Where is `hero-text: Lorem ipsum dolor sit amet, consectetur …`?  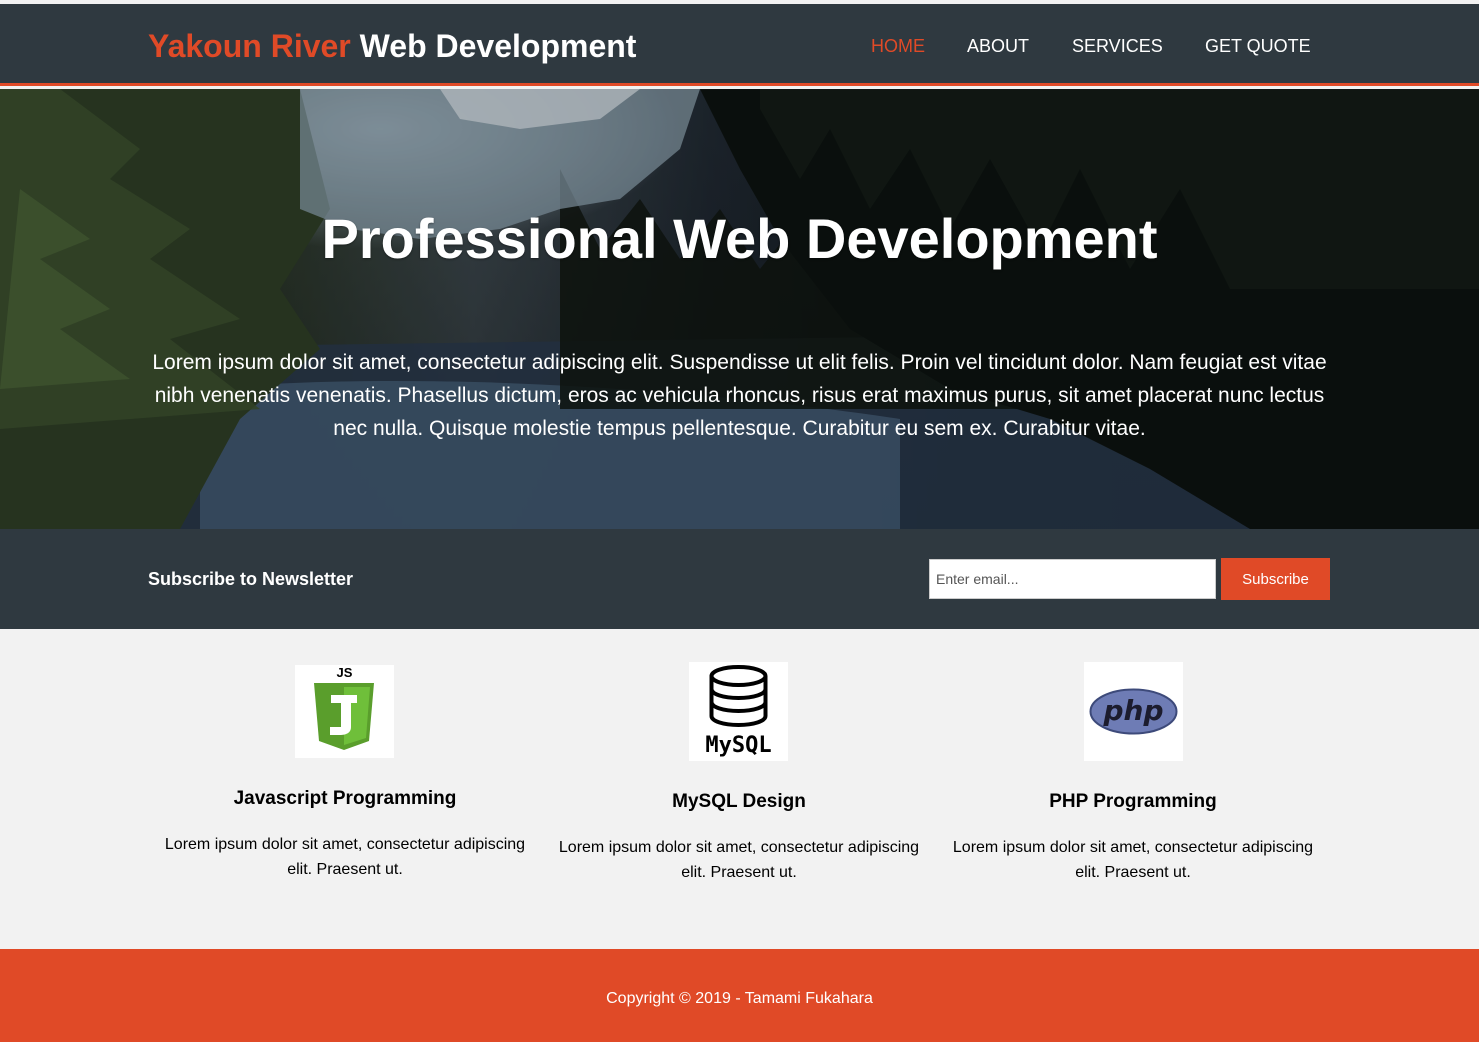
hero-text: Lorem ipsum dolor sit amet, consectetur … is located at coordinates (739, 395).